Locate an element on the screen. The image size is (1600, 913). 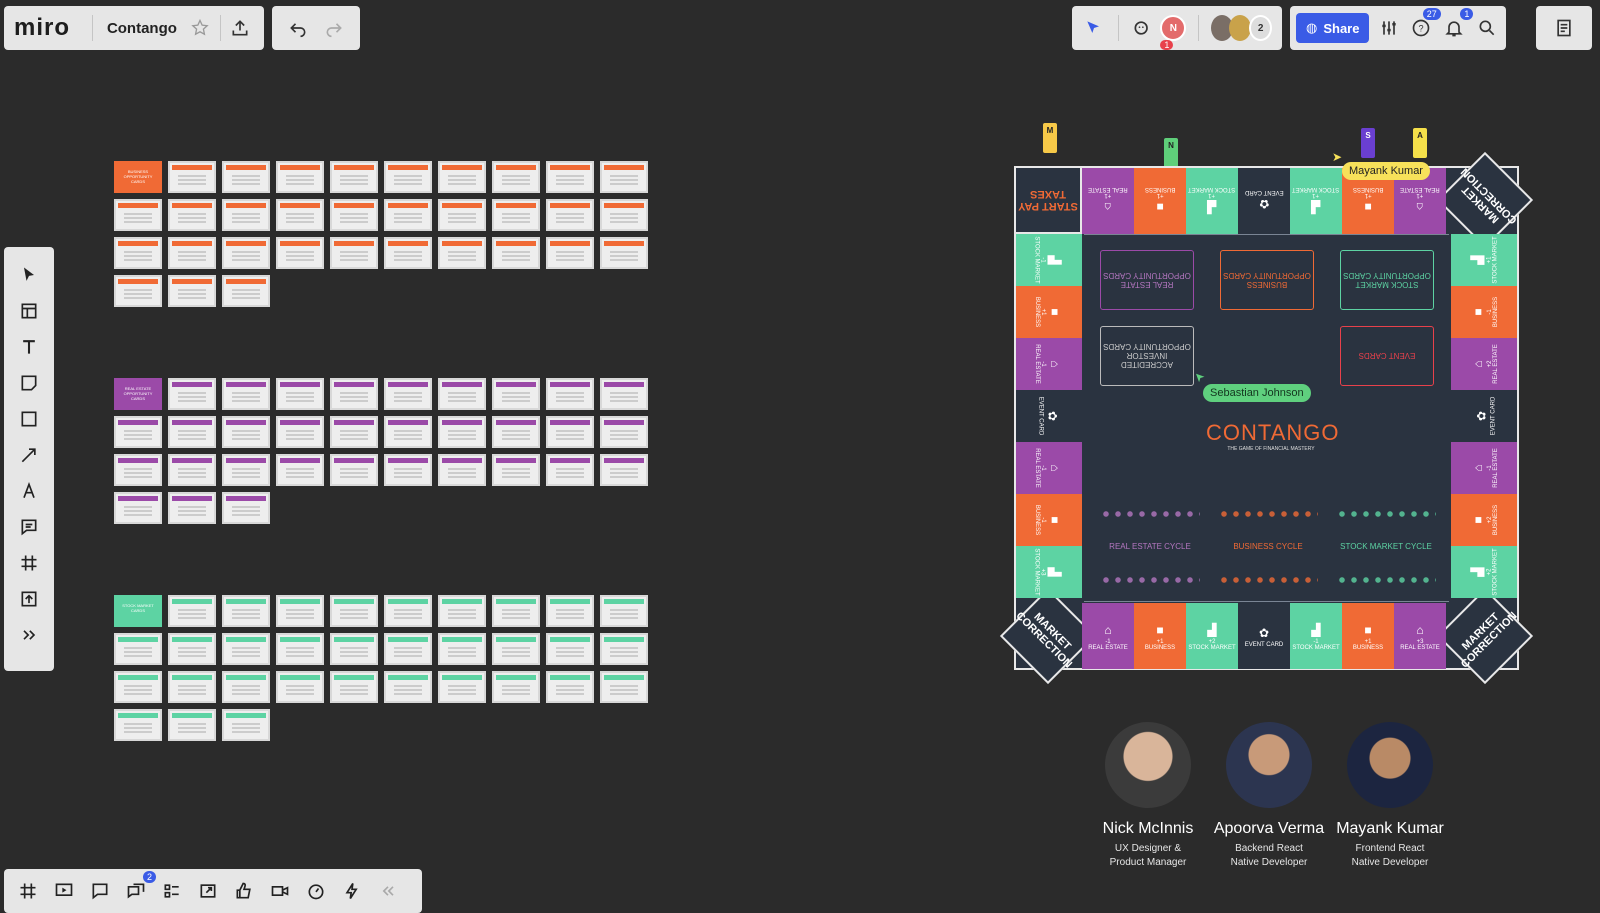
realestate-deck: REAL ESTATE OPPORTUNITY CARDS is located at coordinates (1147, 280).